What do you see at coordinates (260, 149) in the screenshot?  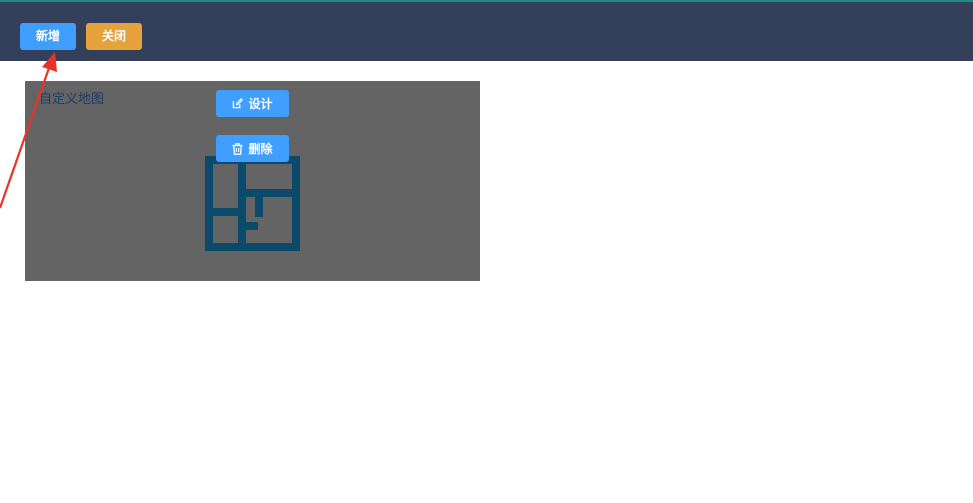 I see `delete-button-label: 删除` at bounding box center [260, 149].